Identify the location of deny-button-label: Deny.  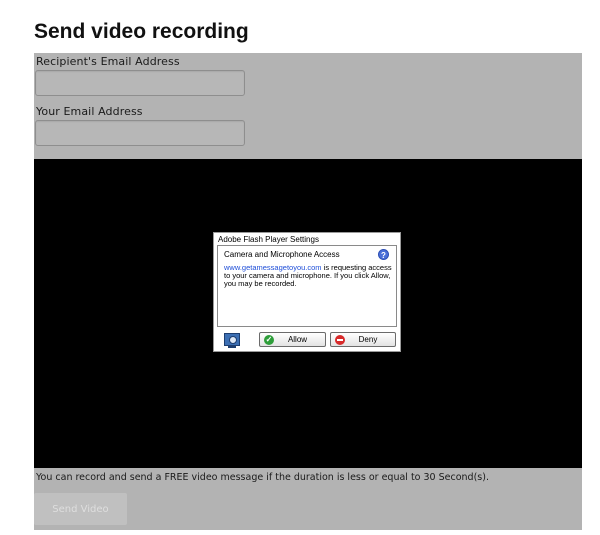
(368, 339).